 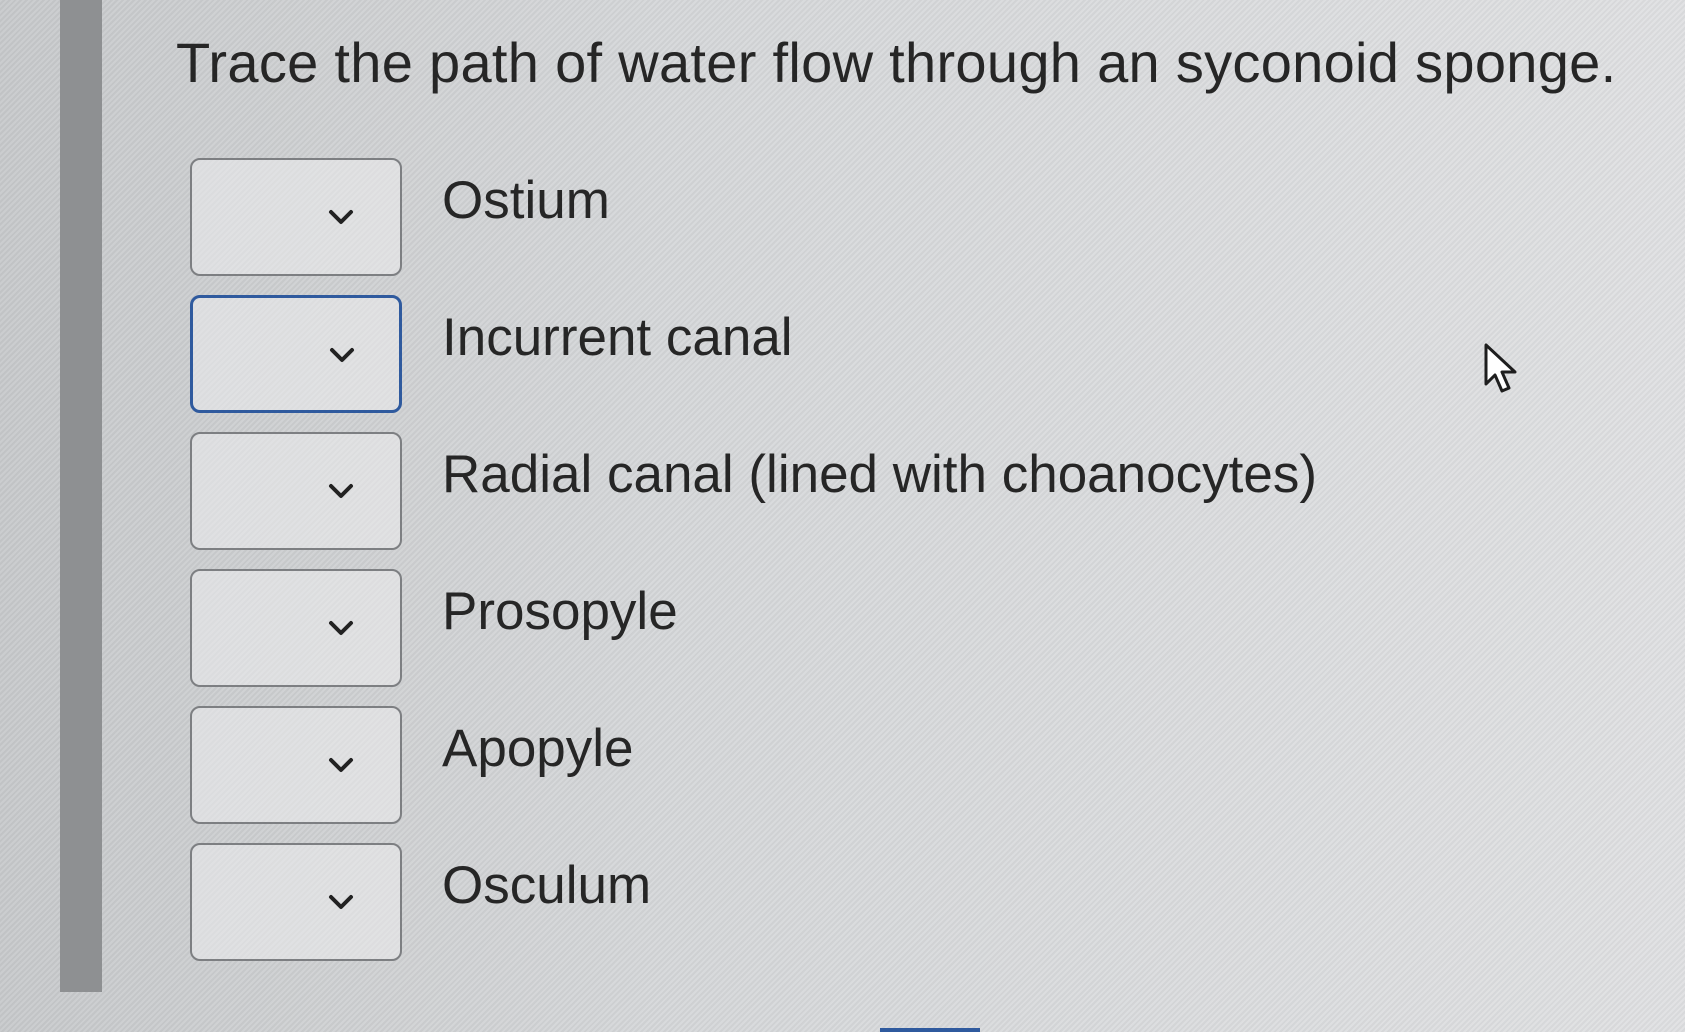 I want to click on step-label-osculum: Osculum, so click(x=547, y=885).